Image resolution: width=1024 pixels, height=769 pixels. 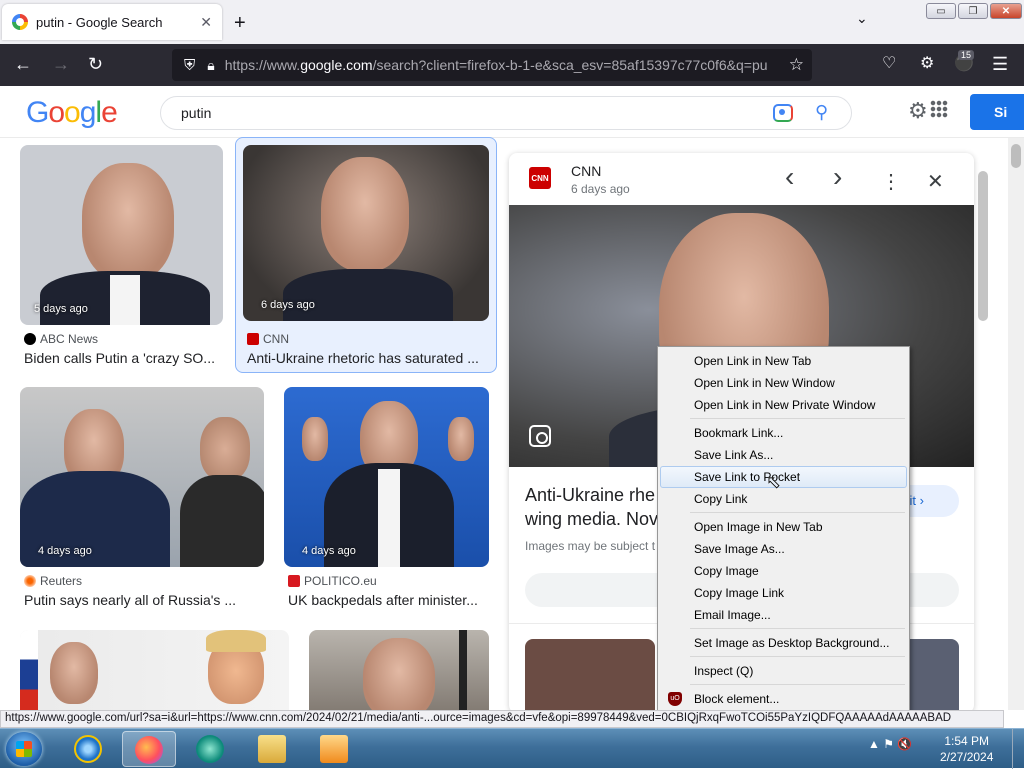 What do you see at coordinates (862, 18) in the screenshot?
I see `list-all-tabs-icon: ⌄` at bounding box center [862, 18].